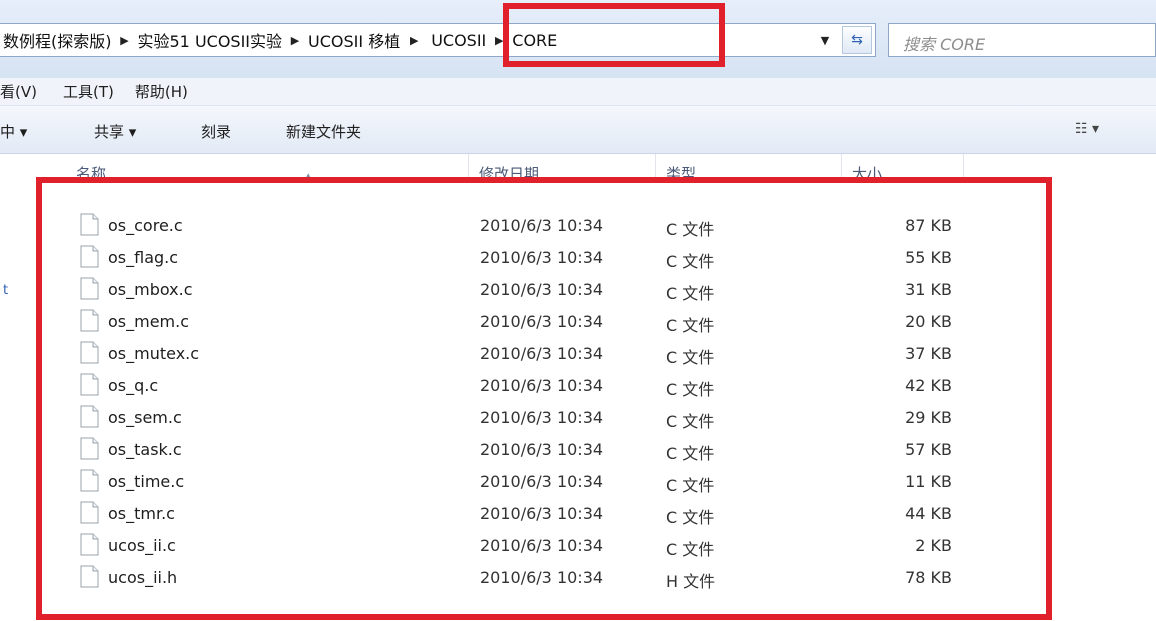  Describe the element at coordinates (1022, 40) in the screenshot. I see `search-input: 搜索 CORE` at that location.